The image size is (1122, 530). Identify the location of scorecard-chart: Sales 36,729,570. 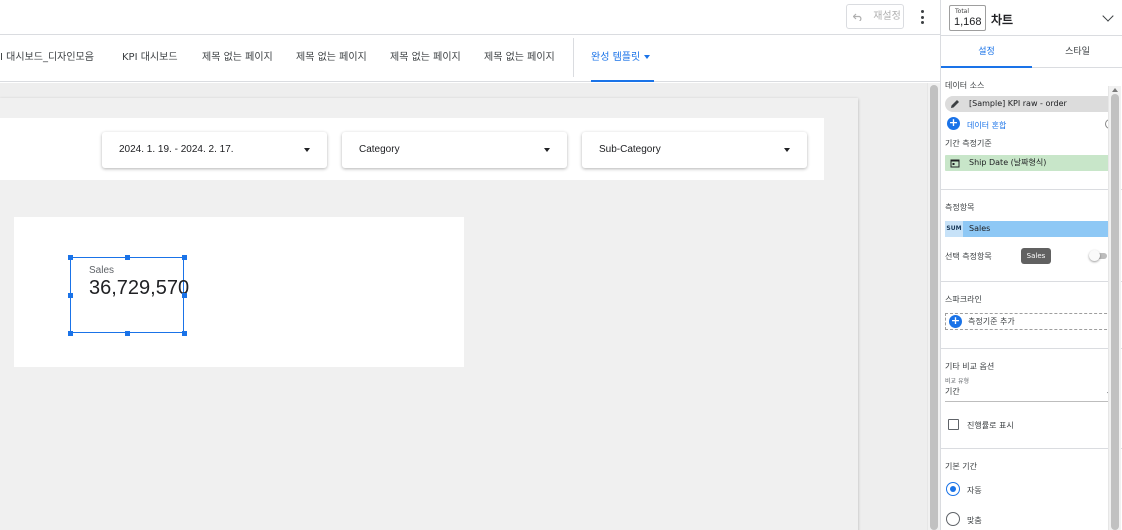
(128, 295).